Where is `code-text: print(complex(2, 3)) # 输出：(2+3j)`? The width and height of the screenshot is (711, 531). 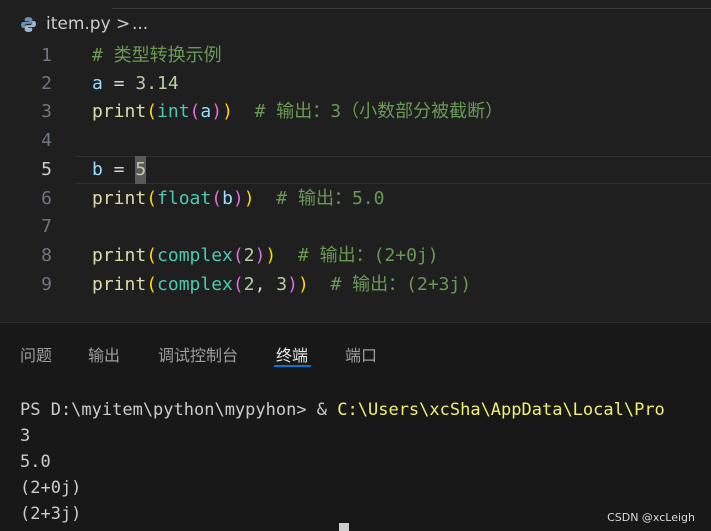 code-text: print(complex(2, 3)) # 输出：(2+3j) is located at coordinates (281, 285).